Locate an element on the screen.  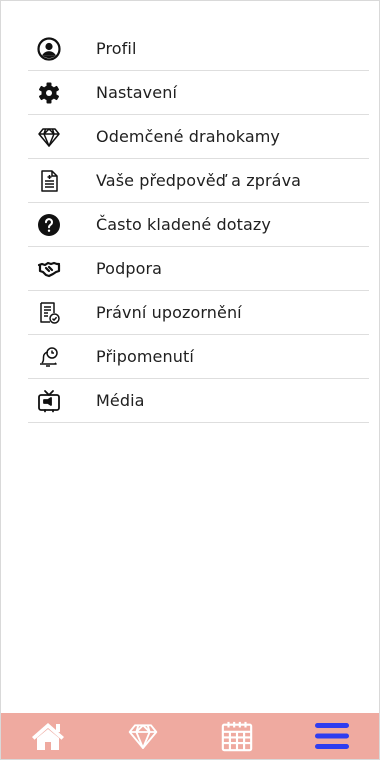
menu-item-label: Podpora is located at coordinates (129, 268).